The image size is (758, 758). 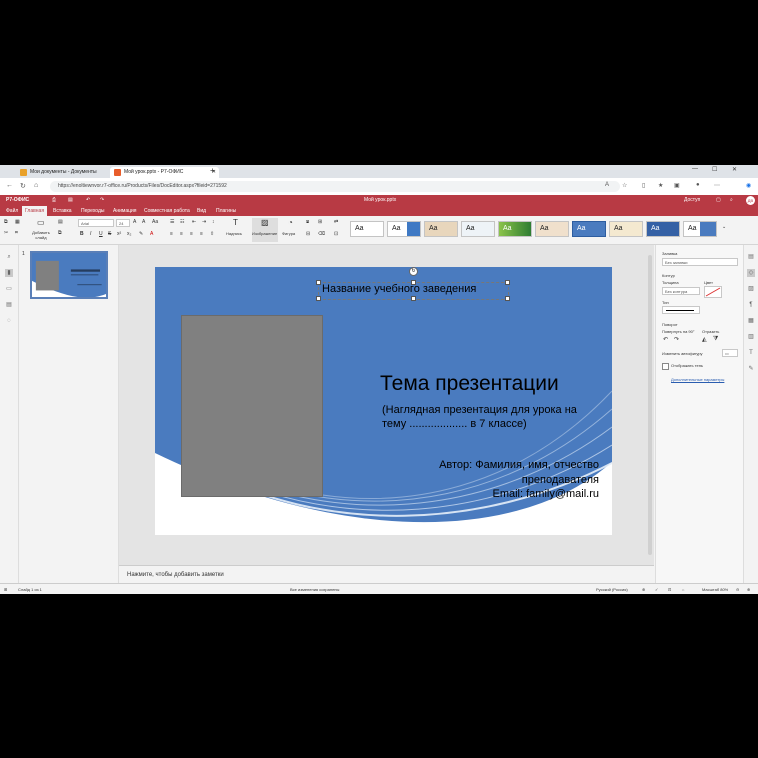 I want to click on comments-icon: ▭, so click(x=9, y=289).